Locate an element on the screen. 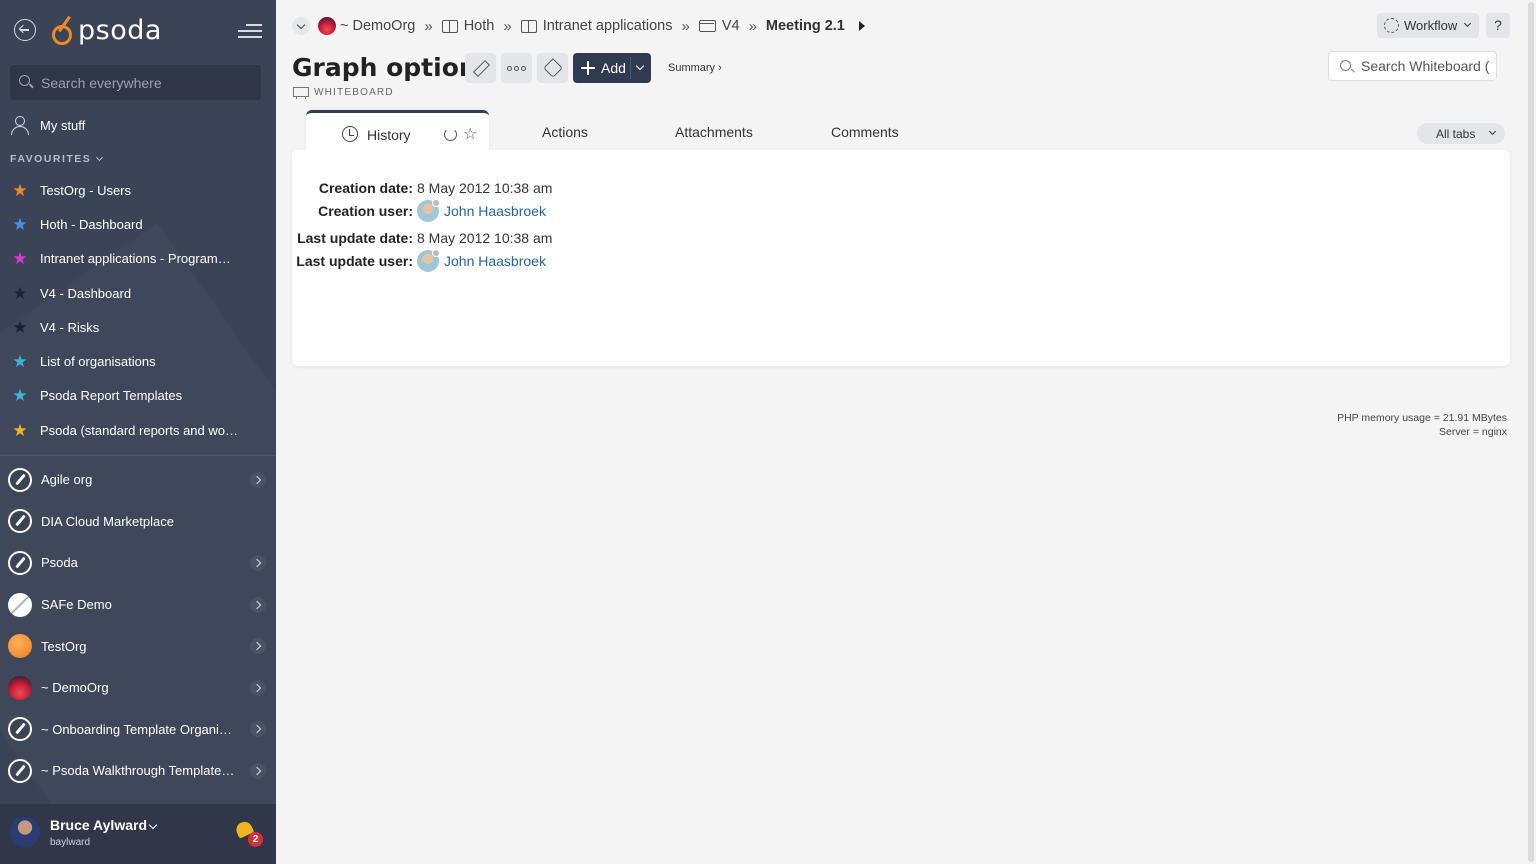  last-update-user-label: Last update user: is located at coordinates (354, 261).